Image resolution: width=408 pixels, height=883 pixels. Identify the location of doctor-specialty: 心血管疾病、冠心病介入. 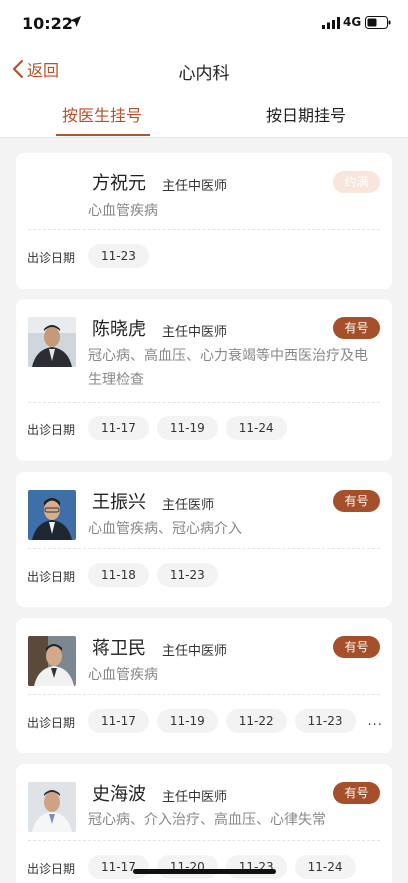
(165, 529).